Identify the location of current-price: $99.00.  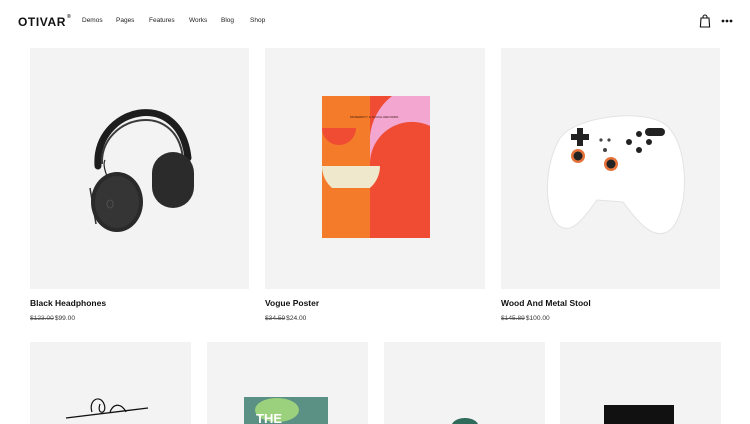
(65, 318).